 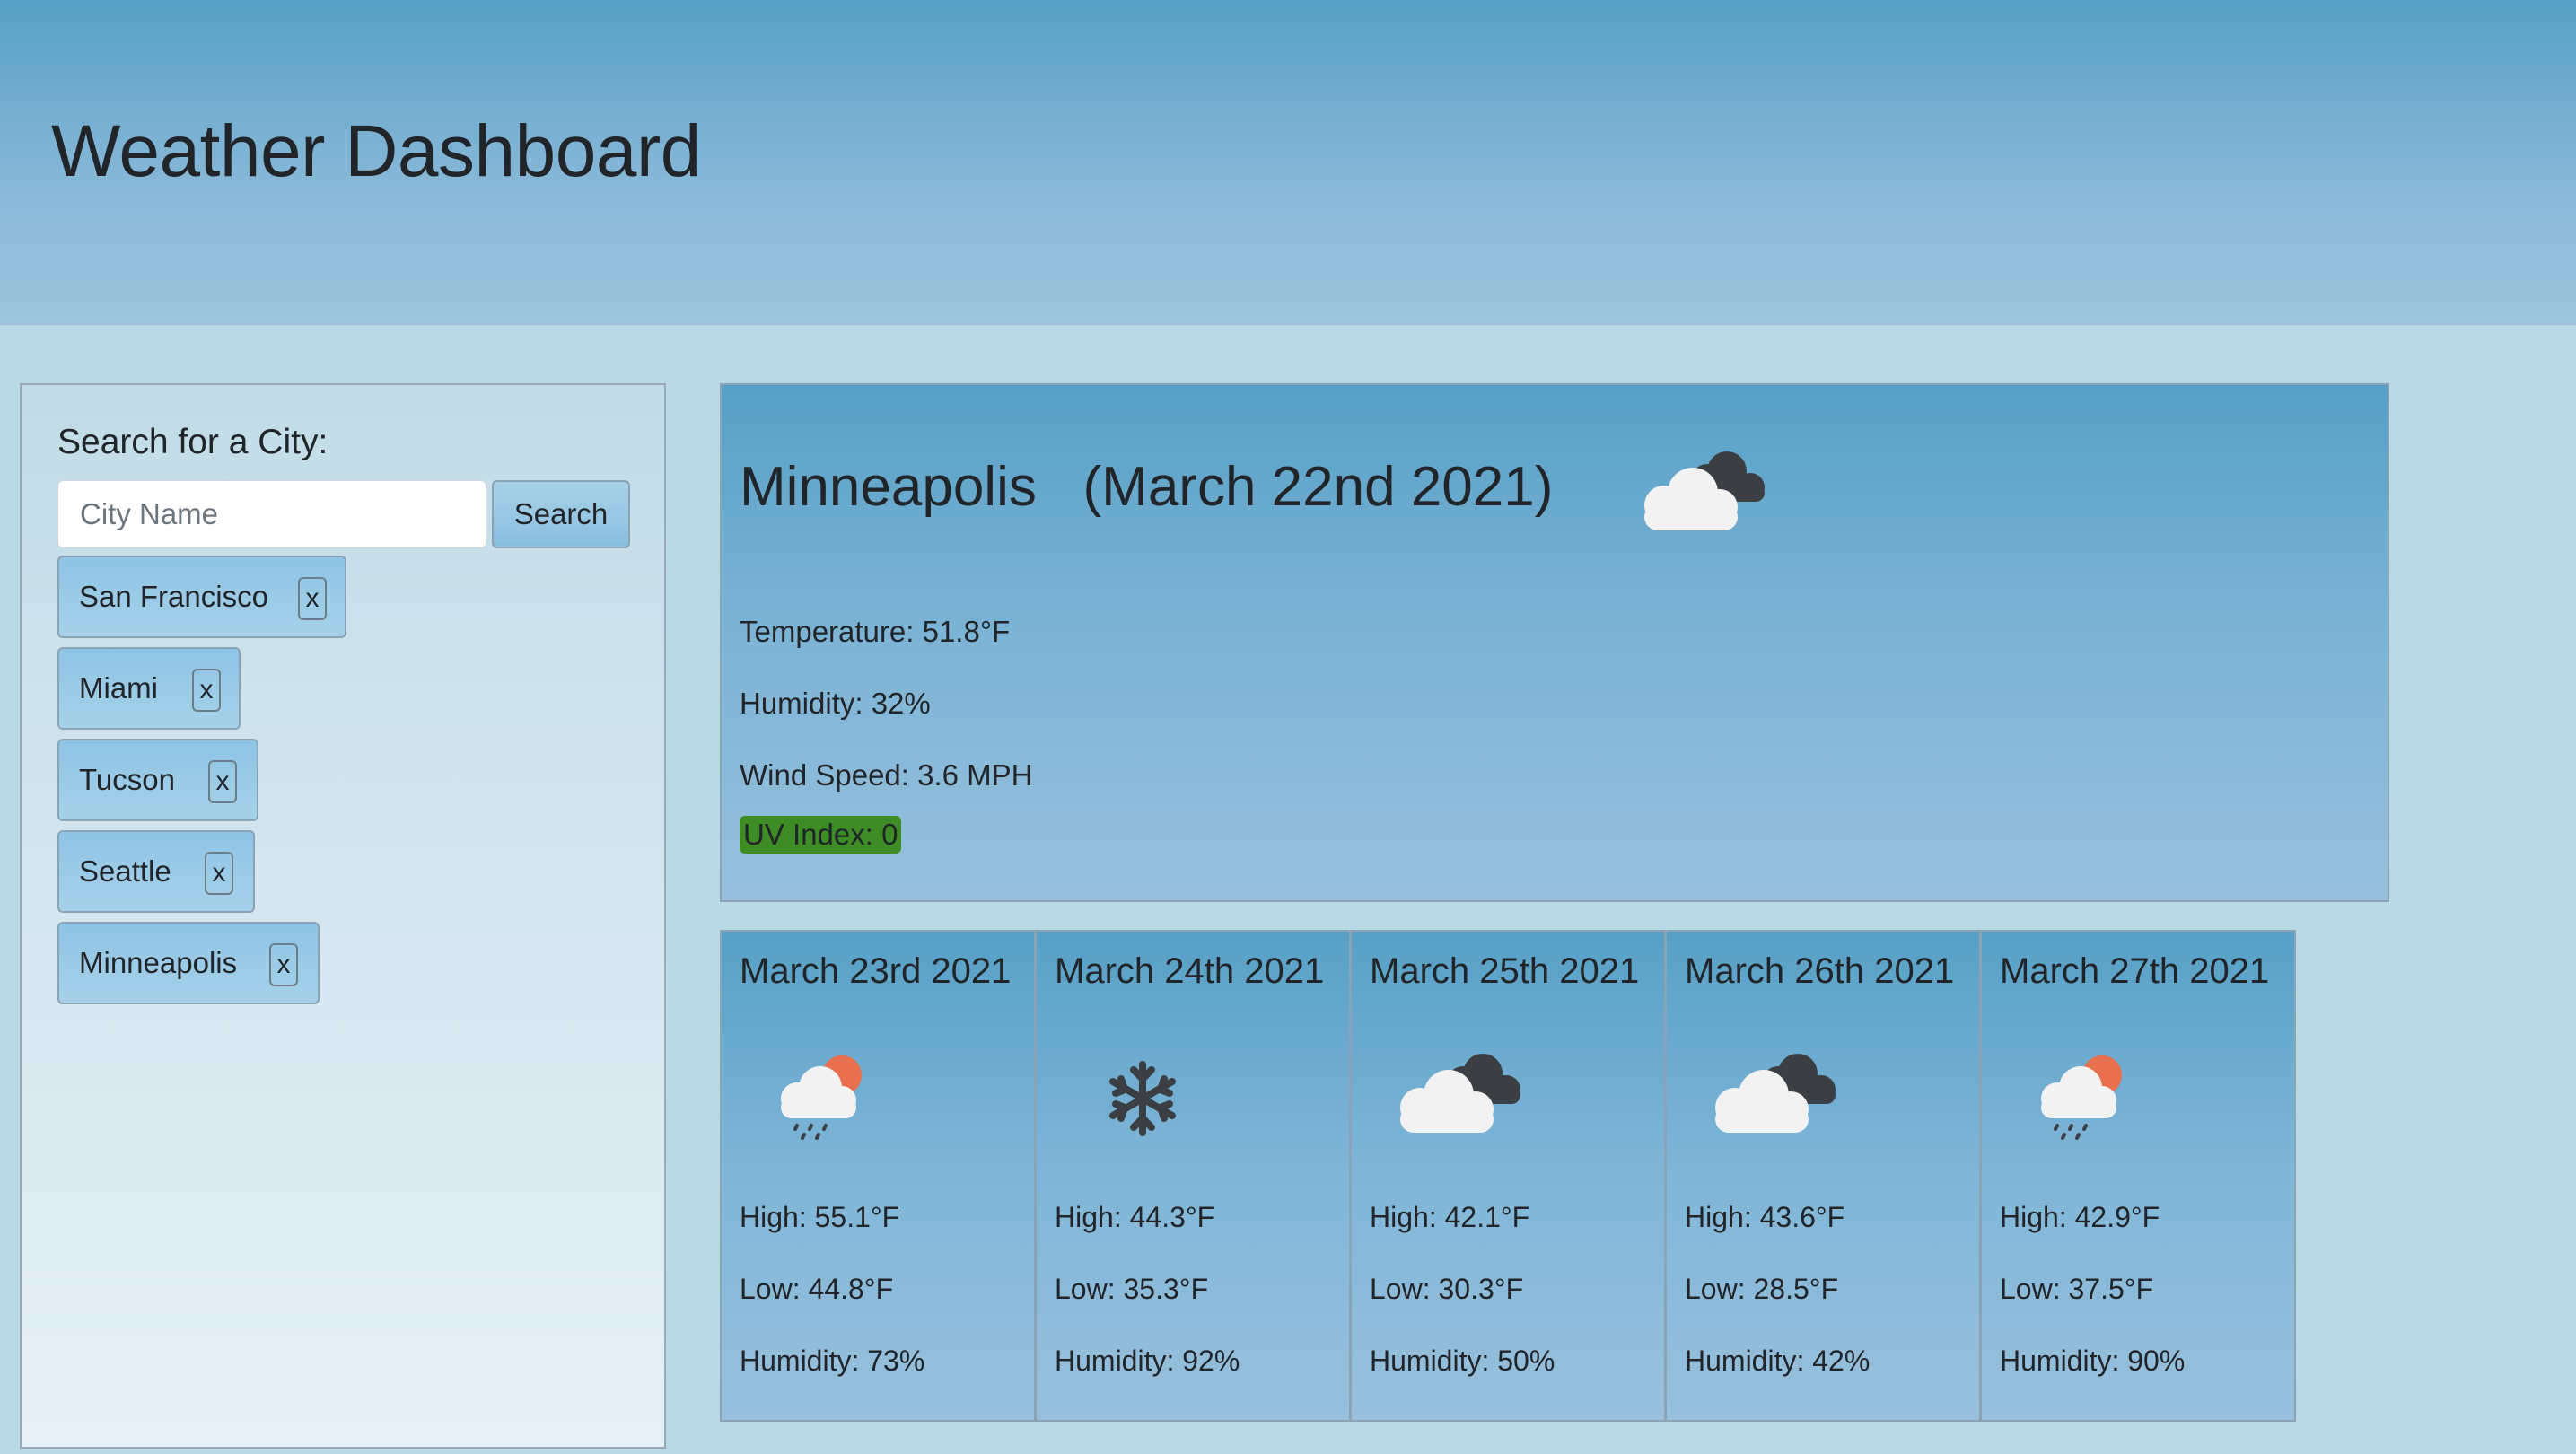 What do you see at coordinates (2080, 1217) in the screenshot?
I see `forecast-high: High: 42.9°F` at bounding box center [2080, 1217].